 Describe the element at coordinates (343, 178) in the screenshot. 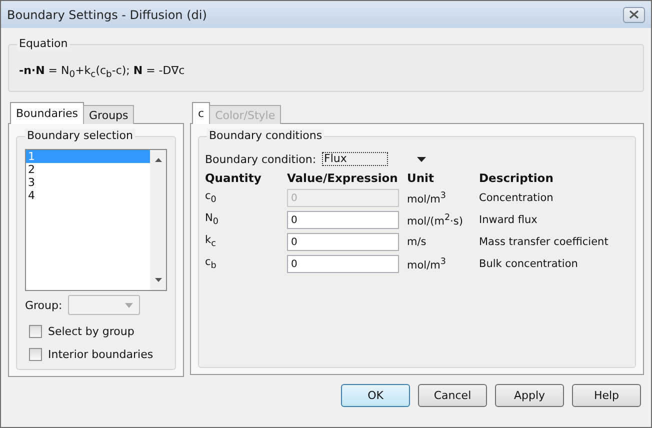

I see `column-header: Value/Expression` at that location.